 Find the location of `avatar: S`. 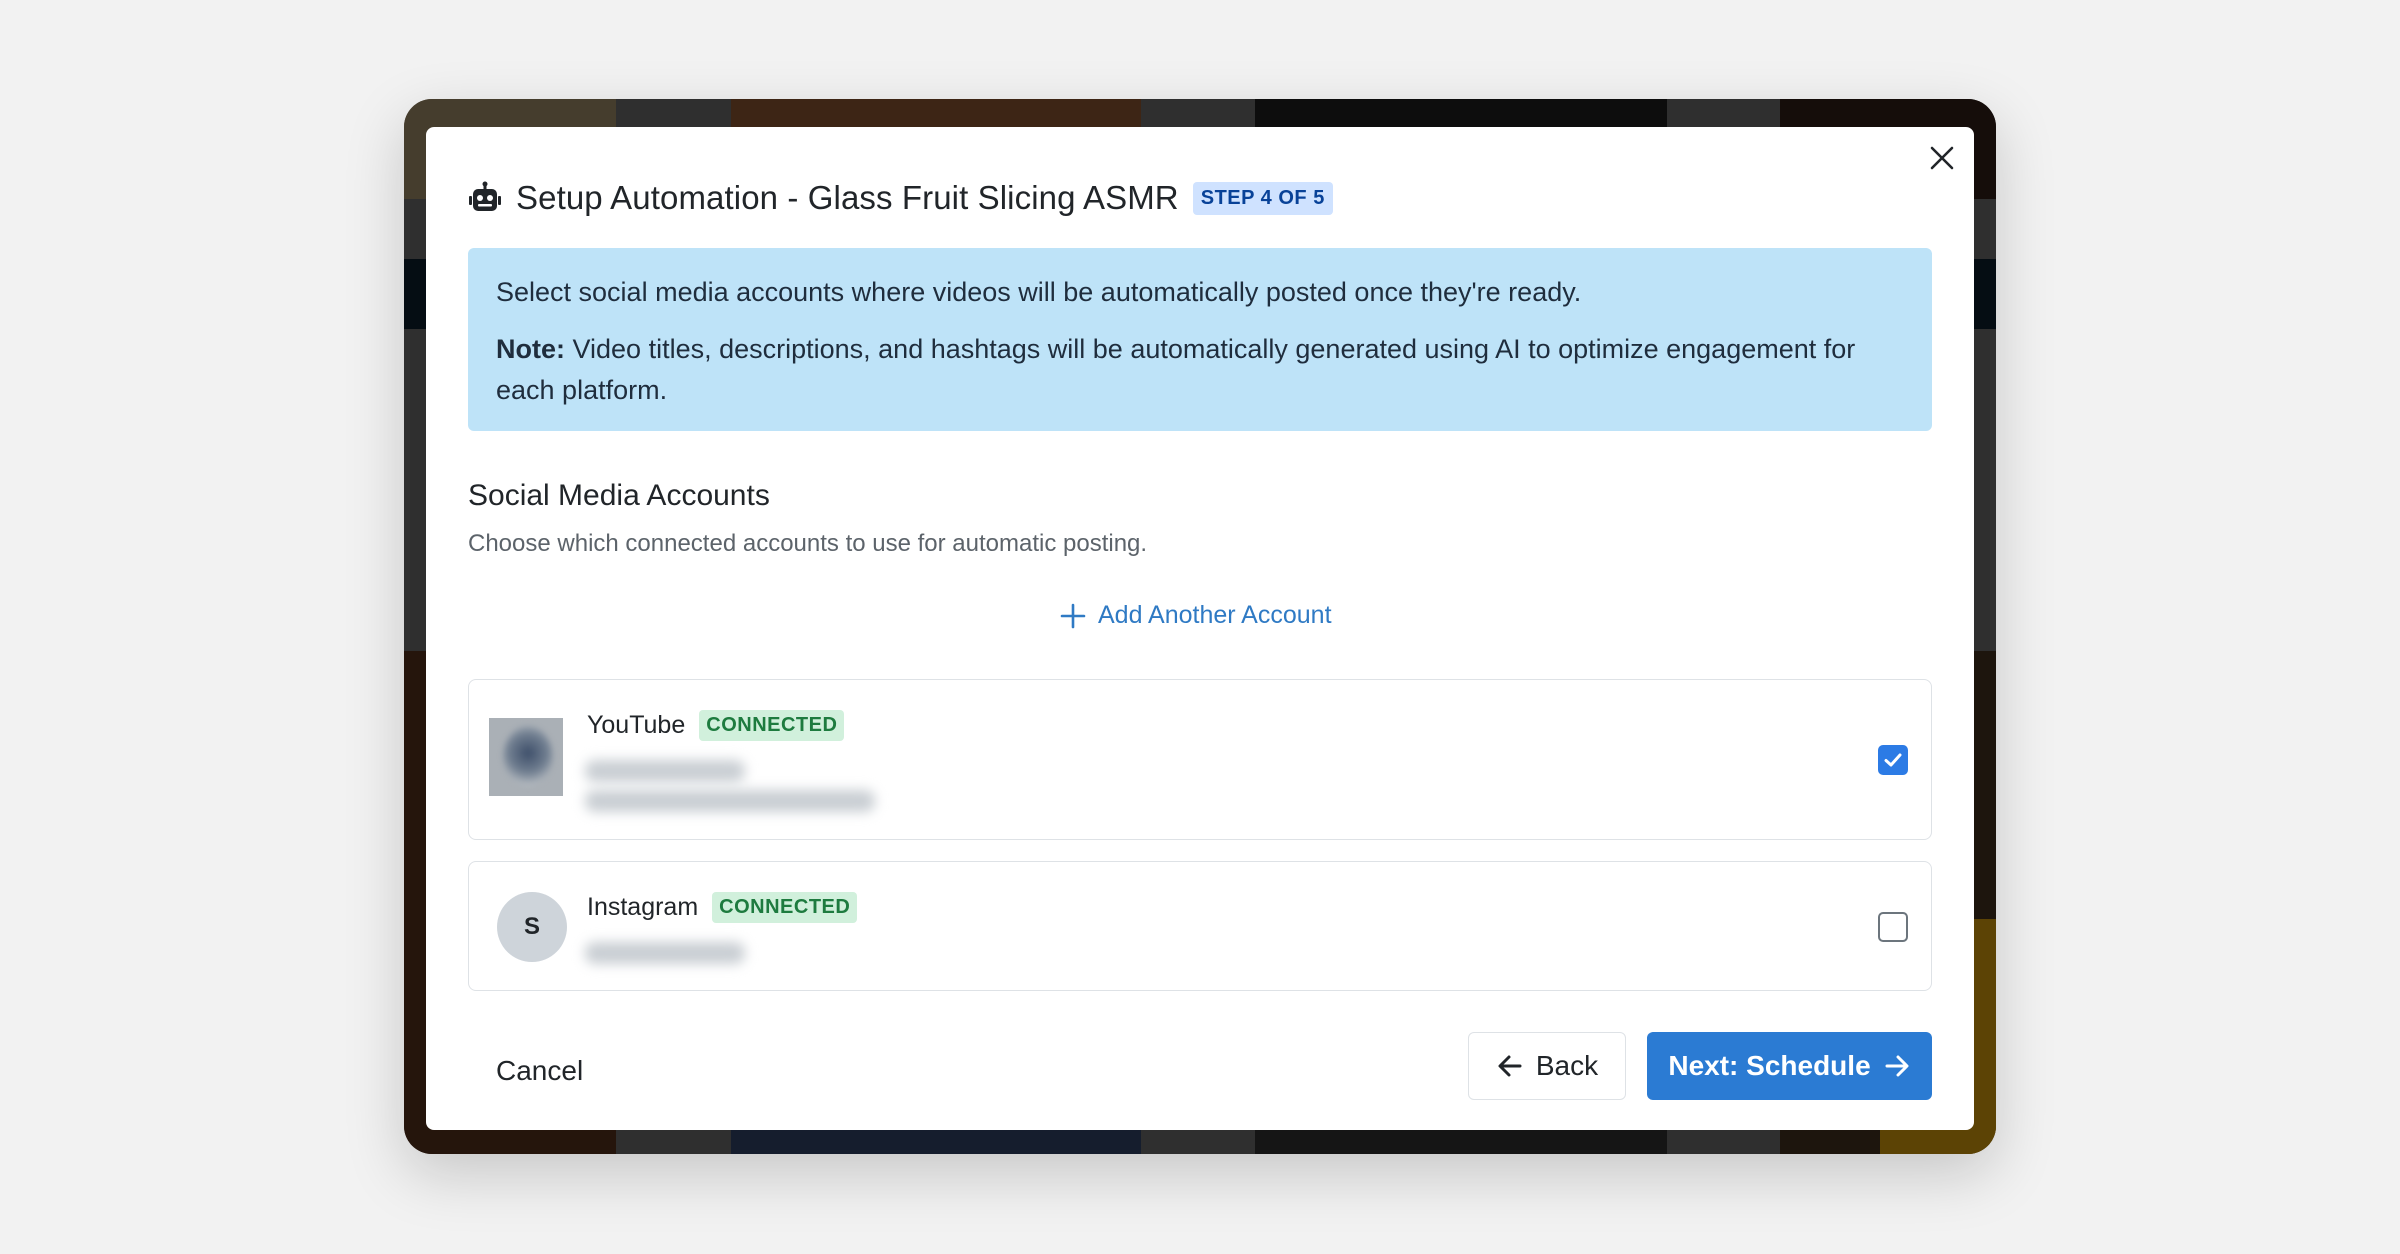

avatar: S is located at coordinates (532, 927).